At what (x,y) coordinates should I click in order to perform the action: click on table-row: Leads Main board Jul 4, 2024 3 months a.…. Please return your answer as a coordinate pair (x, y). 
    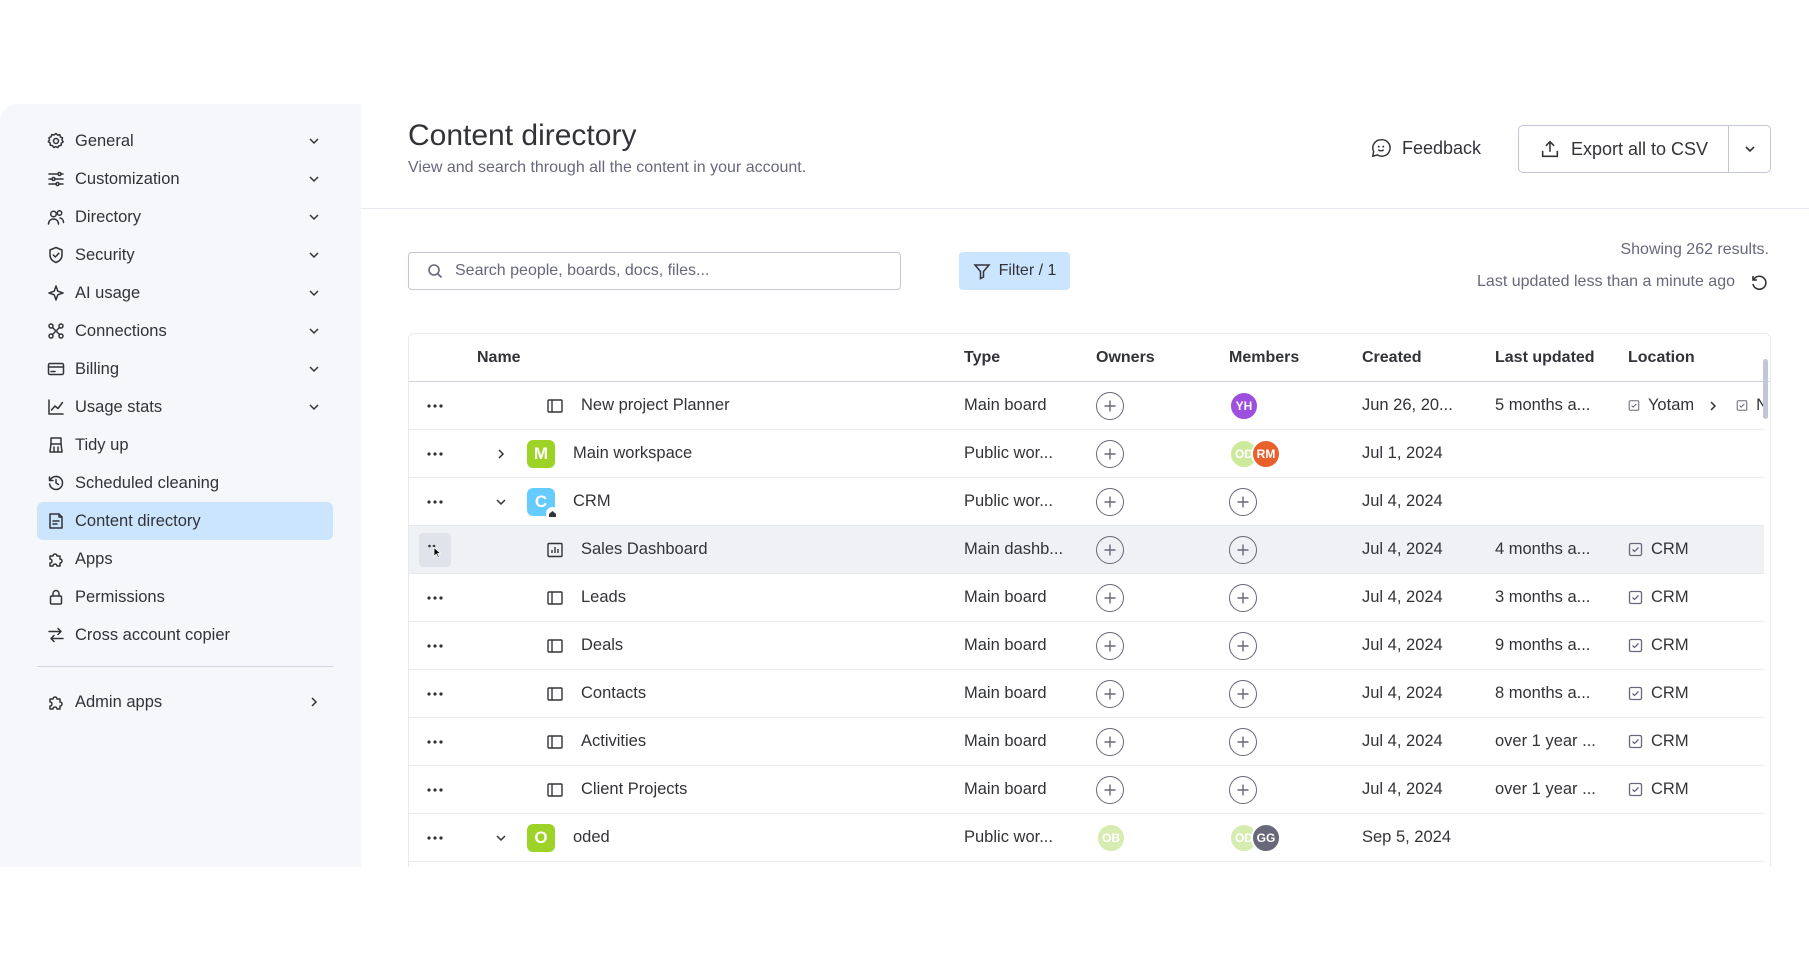
    Looking at the image, I should click on (1086, 598).